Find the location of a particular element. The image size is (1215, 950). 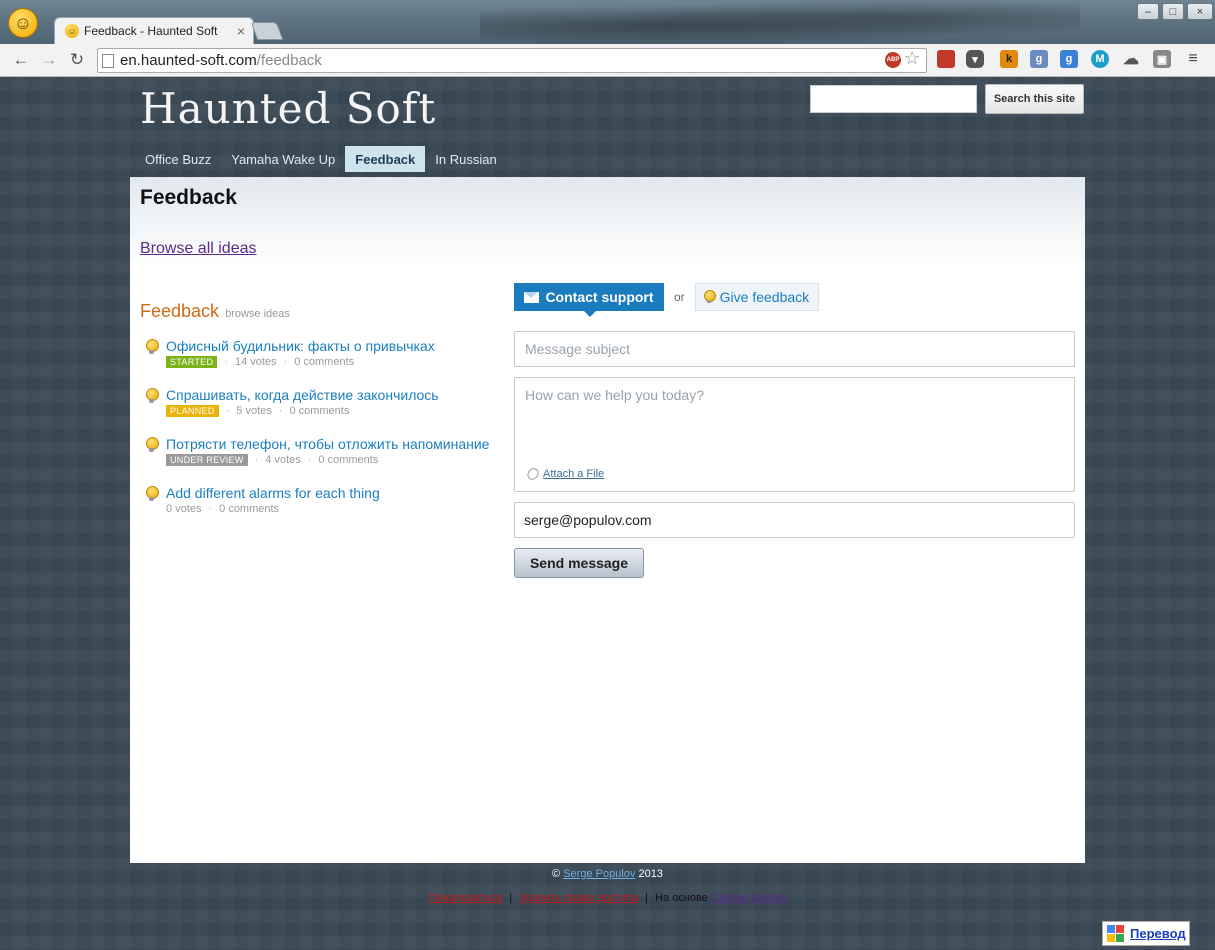

browser-titlebar: ☺ ☺ Feedback - Haunted Soft × – □ × is located at coordinates (607, 22).